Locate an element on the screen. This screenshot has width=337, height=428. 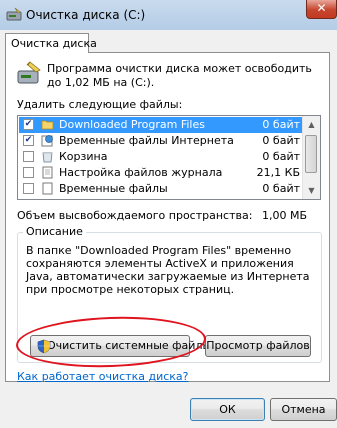
item-name: Корзина is located at coordinates (83, 156).